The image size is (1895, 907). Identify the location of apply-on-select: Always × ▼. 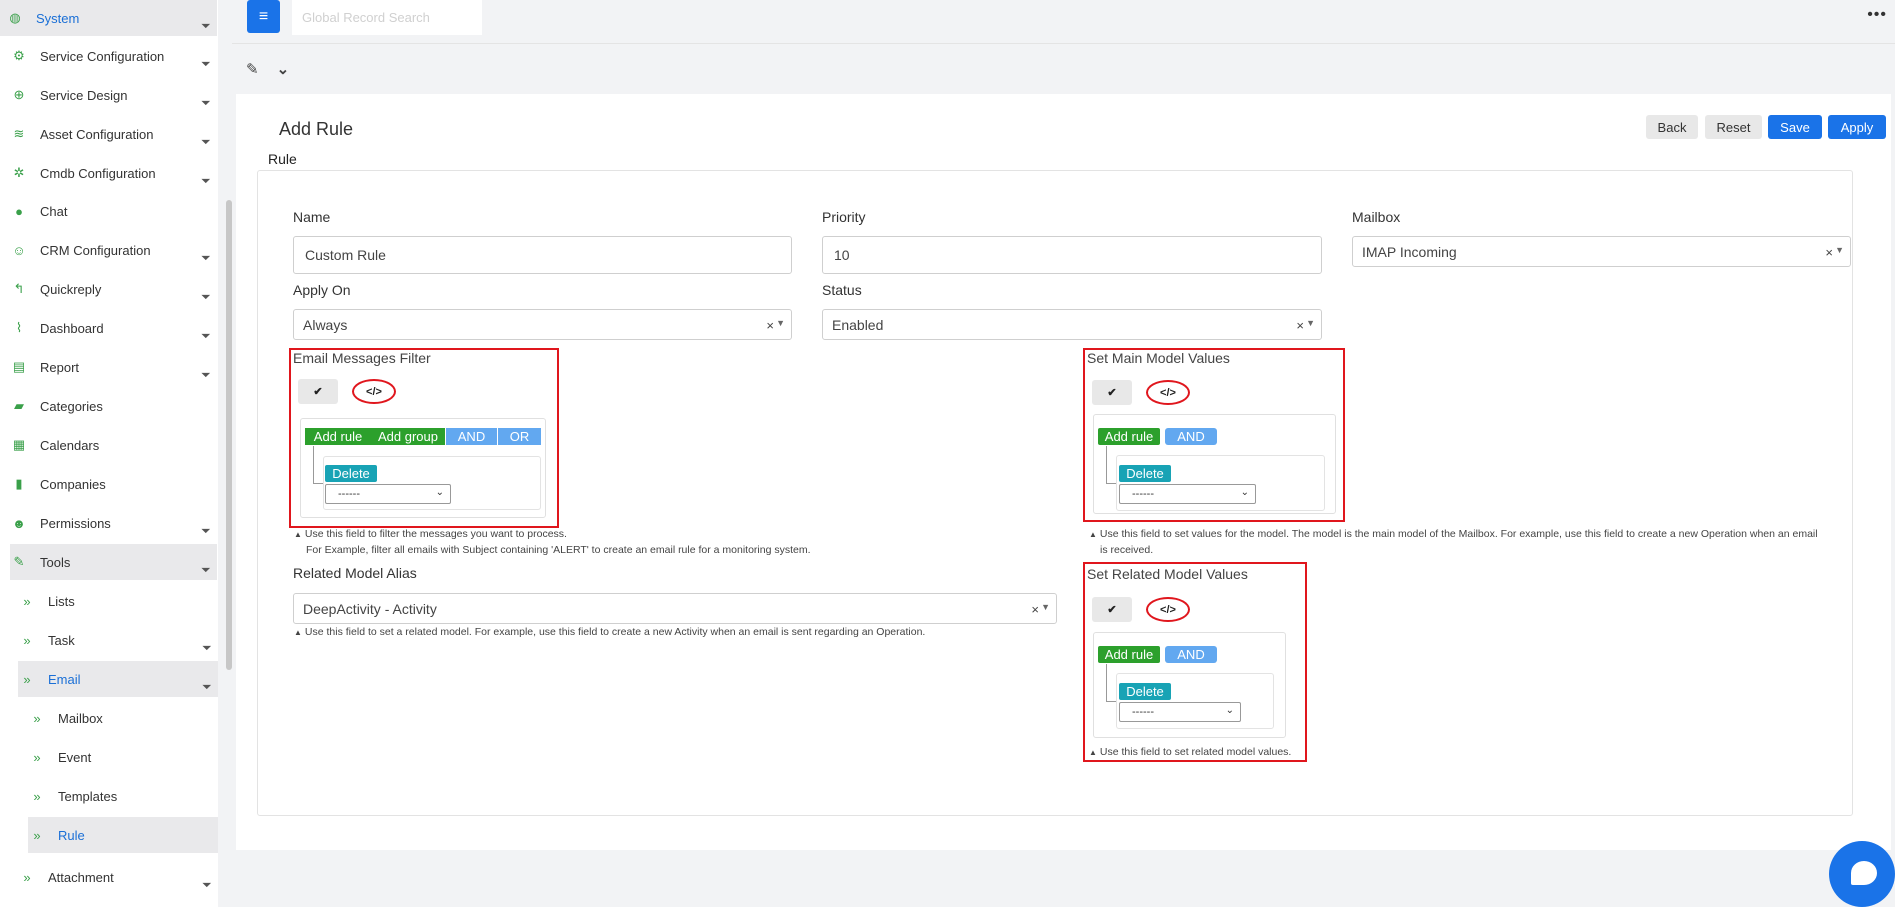
(542, 324).